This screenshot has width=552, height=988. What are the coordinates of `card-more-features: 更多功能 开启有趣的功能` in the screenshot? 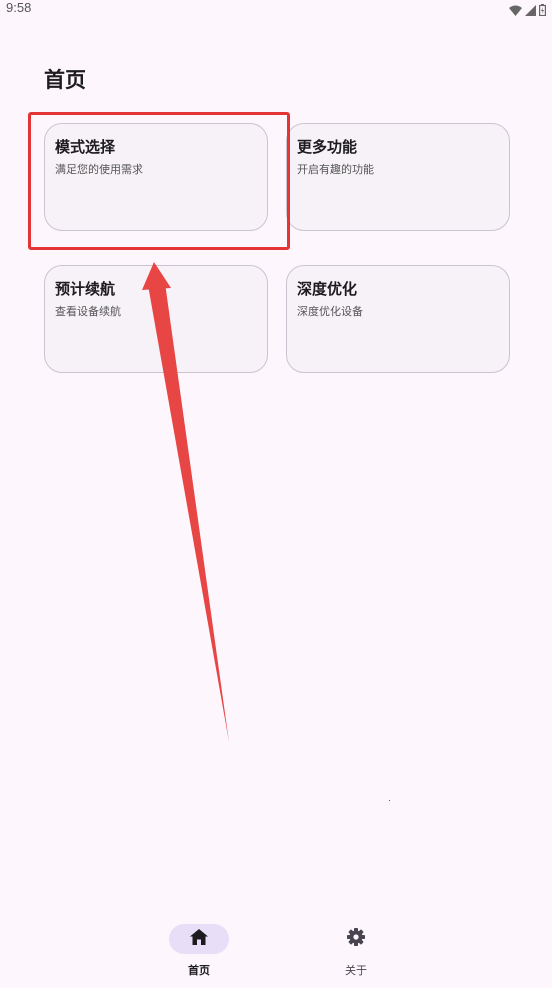 It's located at (398, 177).